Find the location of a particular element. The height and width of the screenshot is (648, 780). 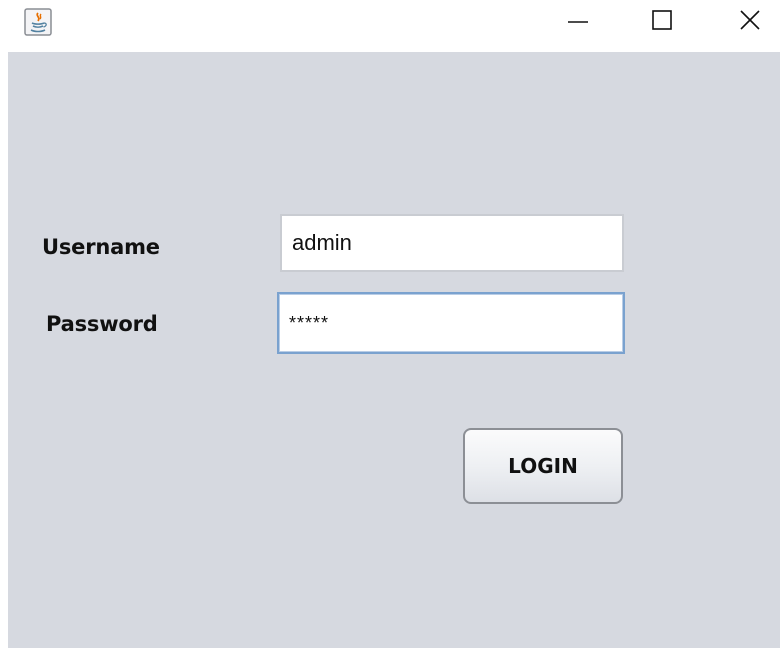

close-icon is located at coordinates (750, 22).